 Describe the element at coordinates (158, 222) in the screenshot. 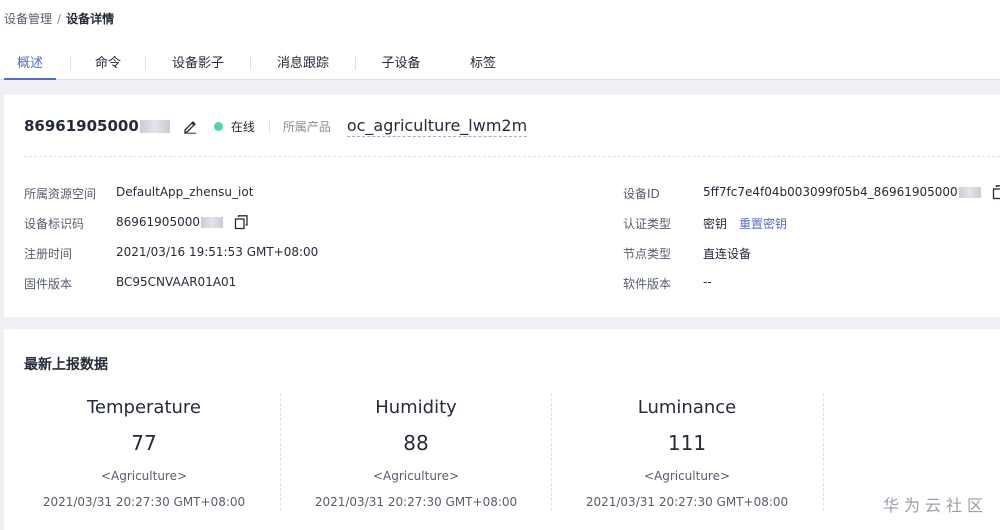

I see `node-identifier-value: 86961905000` at that location.